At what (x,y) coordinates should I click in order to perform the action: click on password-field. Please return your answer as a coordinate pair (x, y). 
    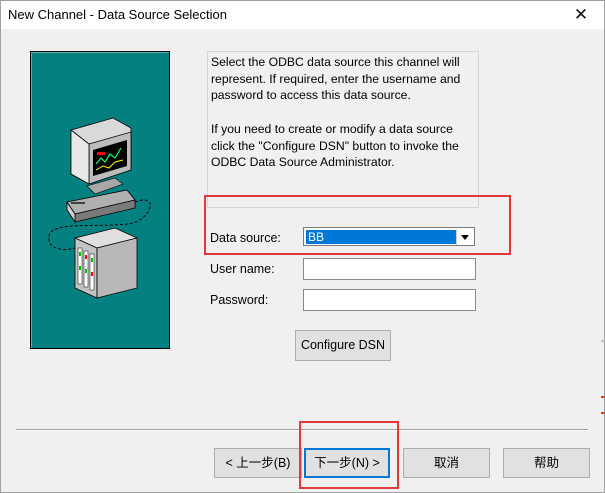
    Looking at the image, I should click on (389, 300).